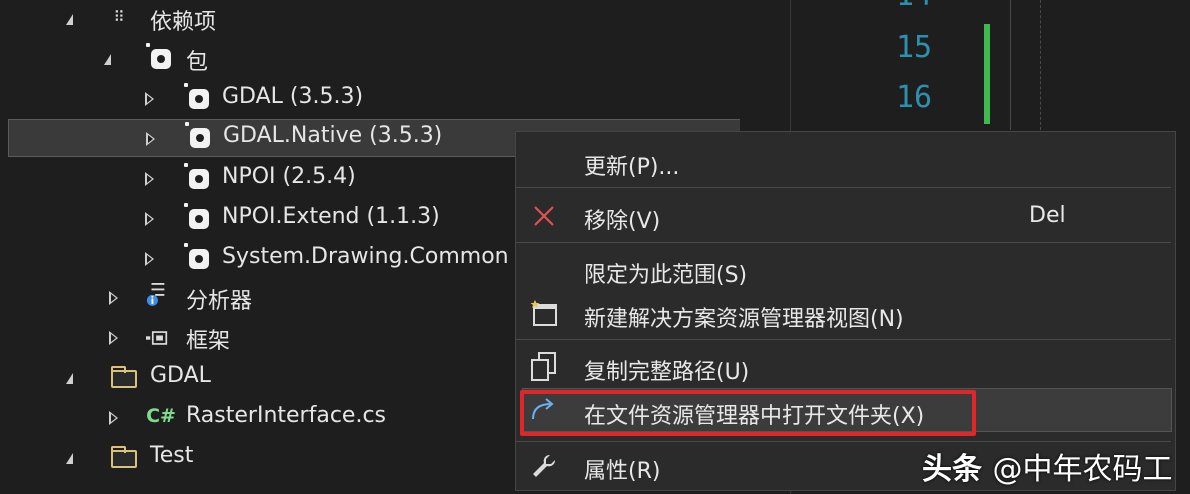  I want to click on tree-item-label: System.Drawing.Common, so click(365, 256).